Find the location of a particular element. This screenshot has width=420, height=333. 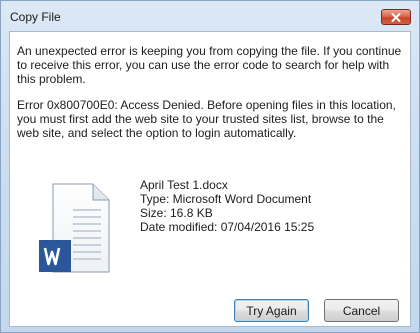

cancel-button: Cancel is located at coordinates (361, 310).